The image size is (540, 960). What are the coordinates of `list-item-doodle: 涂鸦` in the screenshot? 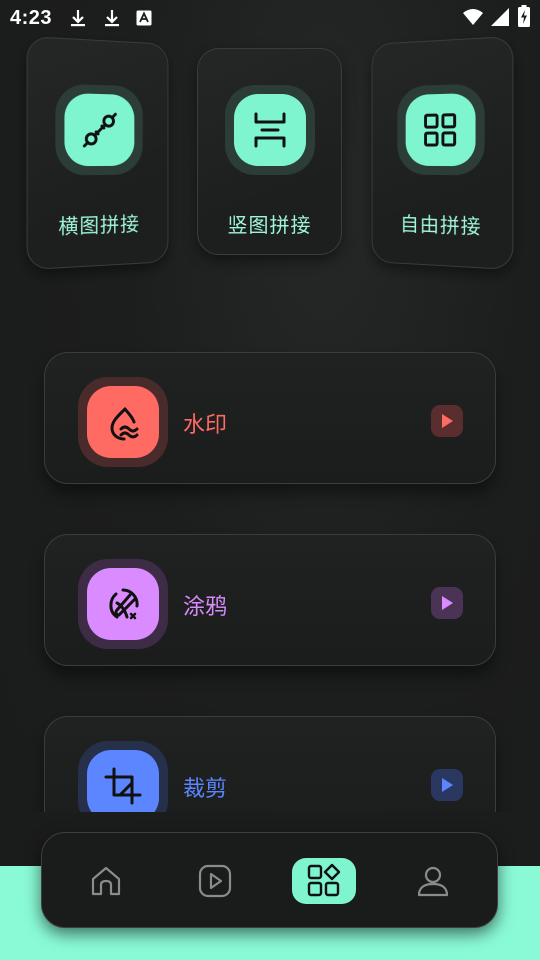 It's located at (270, 600).